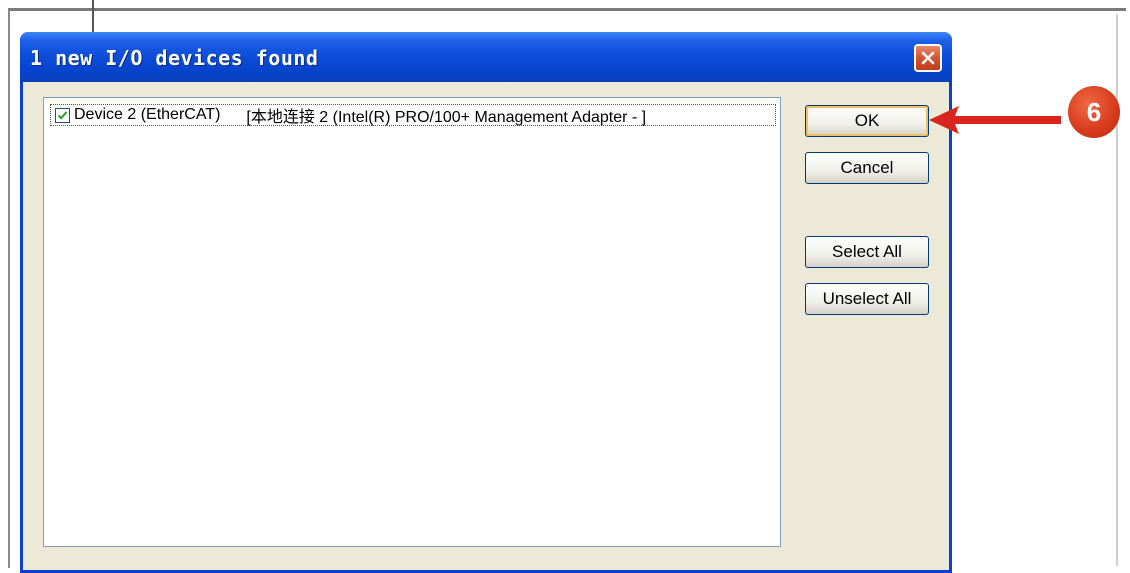 The height and width of the screenshot is (573, 1130). What do you see at coordinates (174, 58) in the screenshot?
I see `dialog-title: 1 new I/O devices found` at bounding box center [174, 58].